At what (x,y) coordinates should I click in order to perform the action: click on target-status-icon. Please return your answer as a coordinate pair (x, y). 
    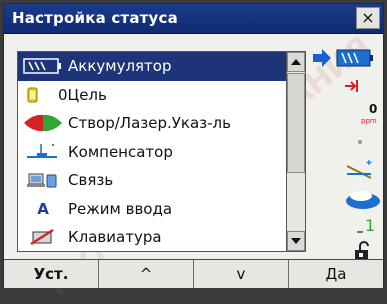
    Looking at the image, I should click on (351, 86).